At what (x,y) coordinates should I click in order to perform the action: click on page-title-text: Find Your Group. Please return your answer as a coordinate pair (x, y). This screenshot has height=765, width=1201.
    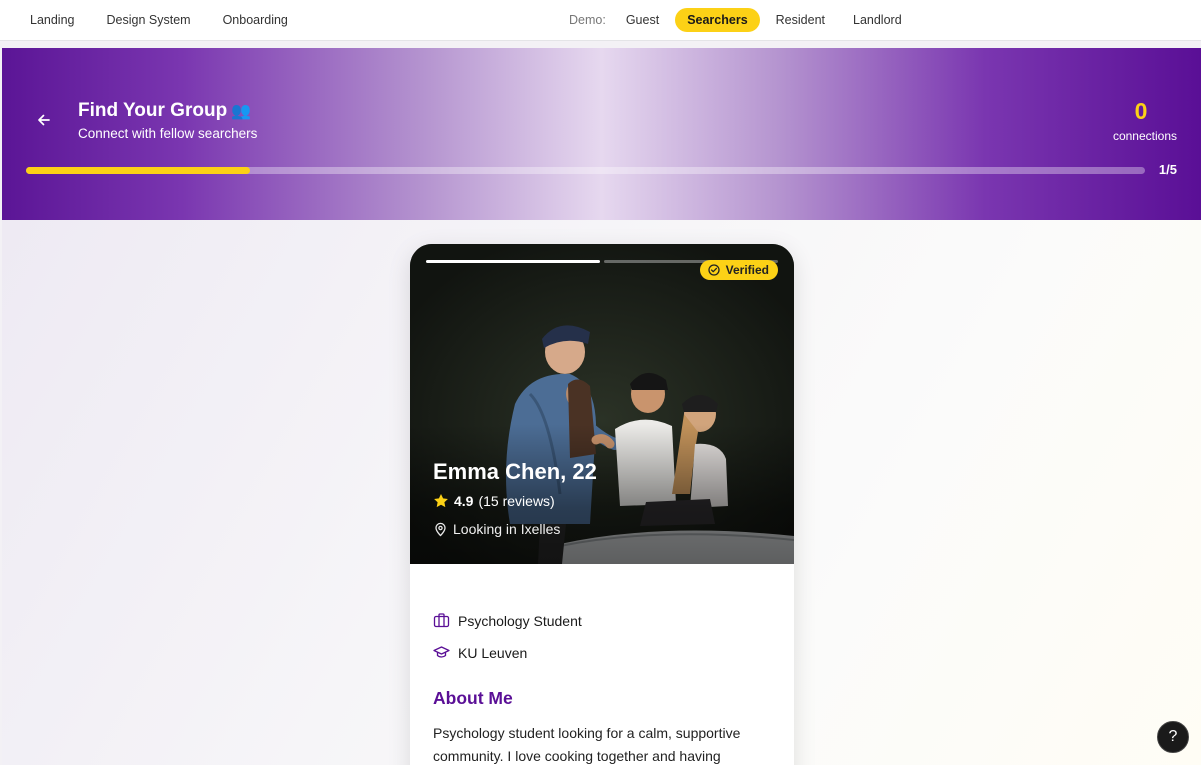
    Looking at the image, I should click on (153, 110).